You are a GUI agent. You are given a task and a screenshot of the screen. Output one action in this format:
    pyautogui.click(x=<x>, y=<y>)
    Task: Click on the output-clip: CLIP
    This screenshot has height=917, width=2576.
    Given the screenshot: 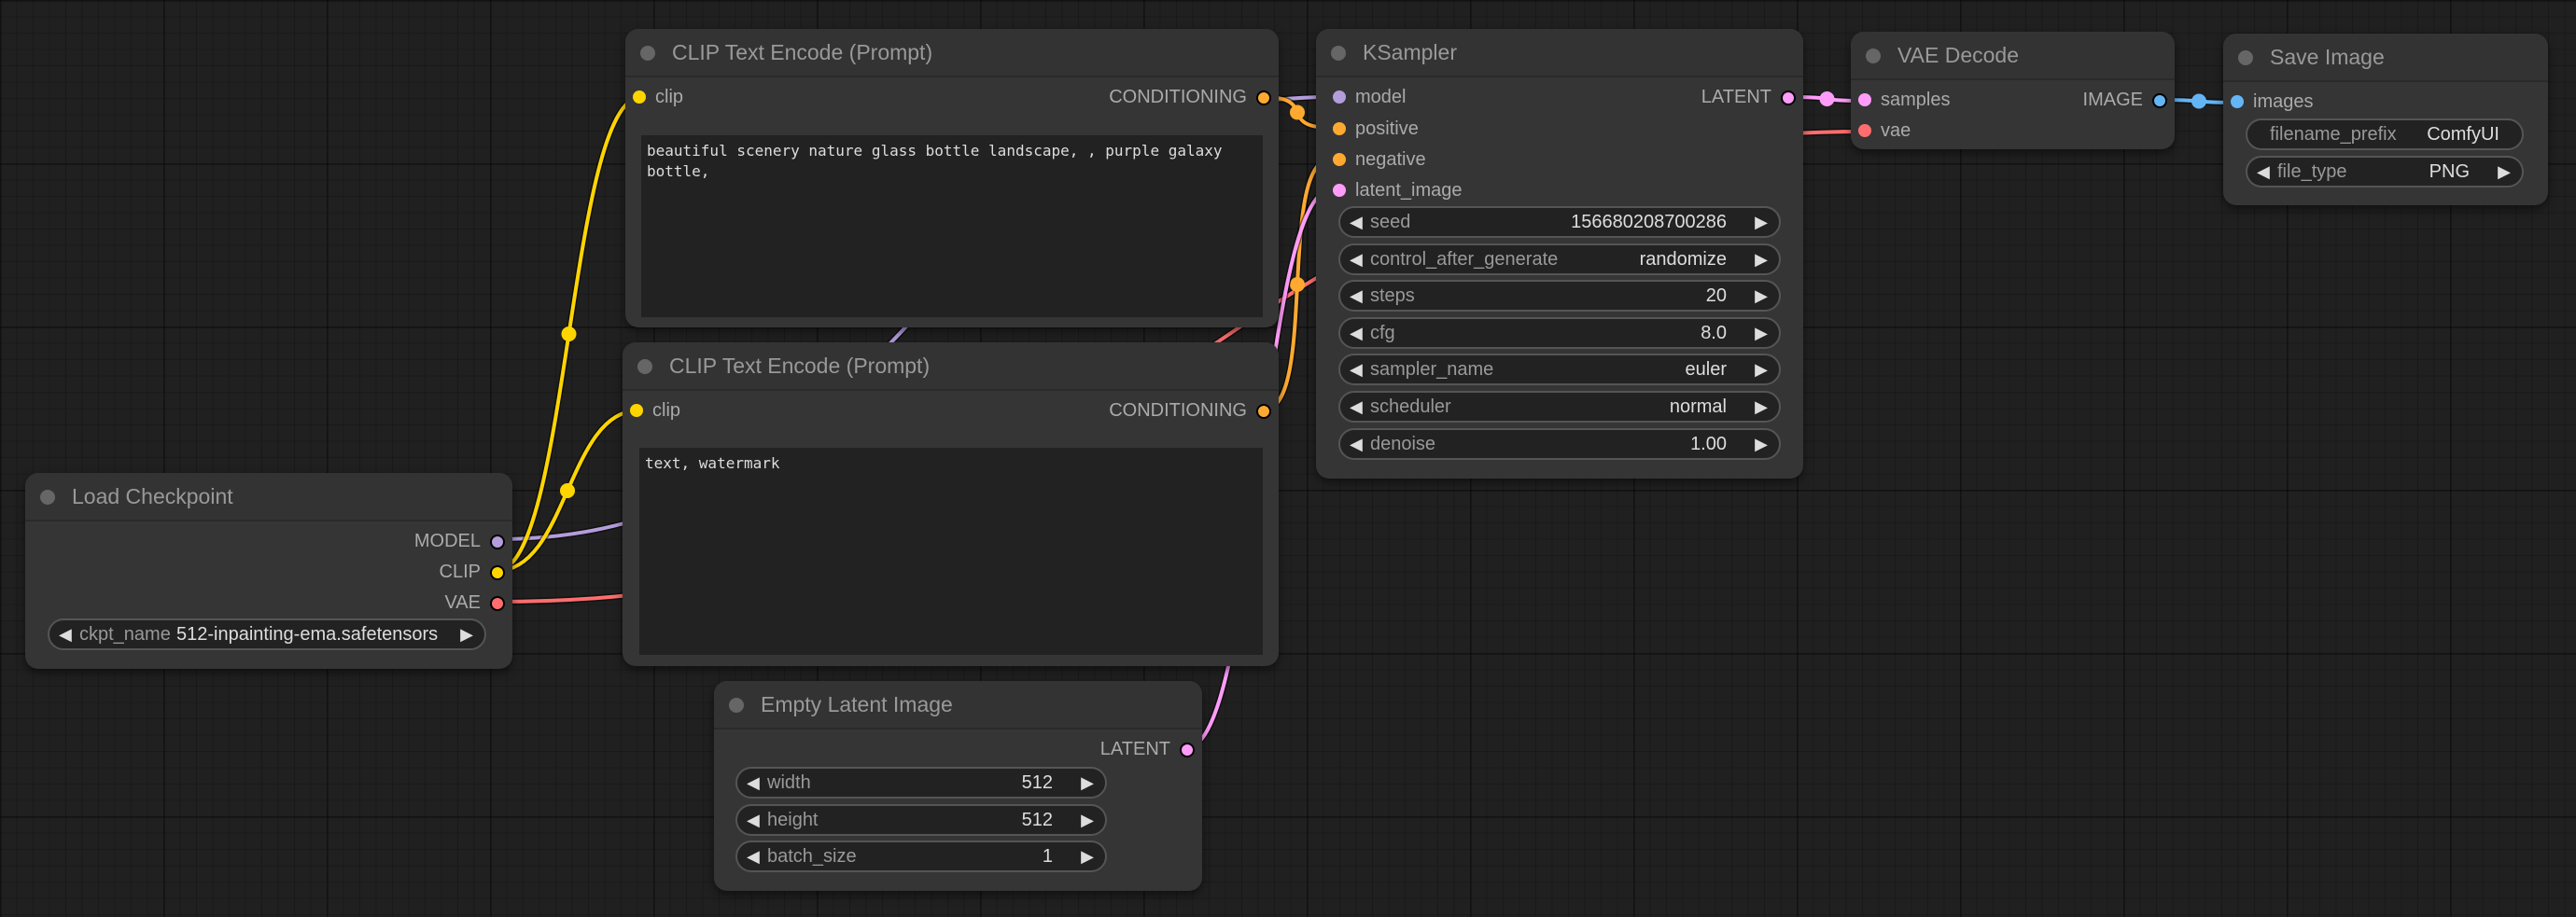 What is the action you would take?
    pyautogui.click(x=472, y=572)
    